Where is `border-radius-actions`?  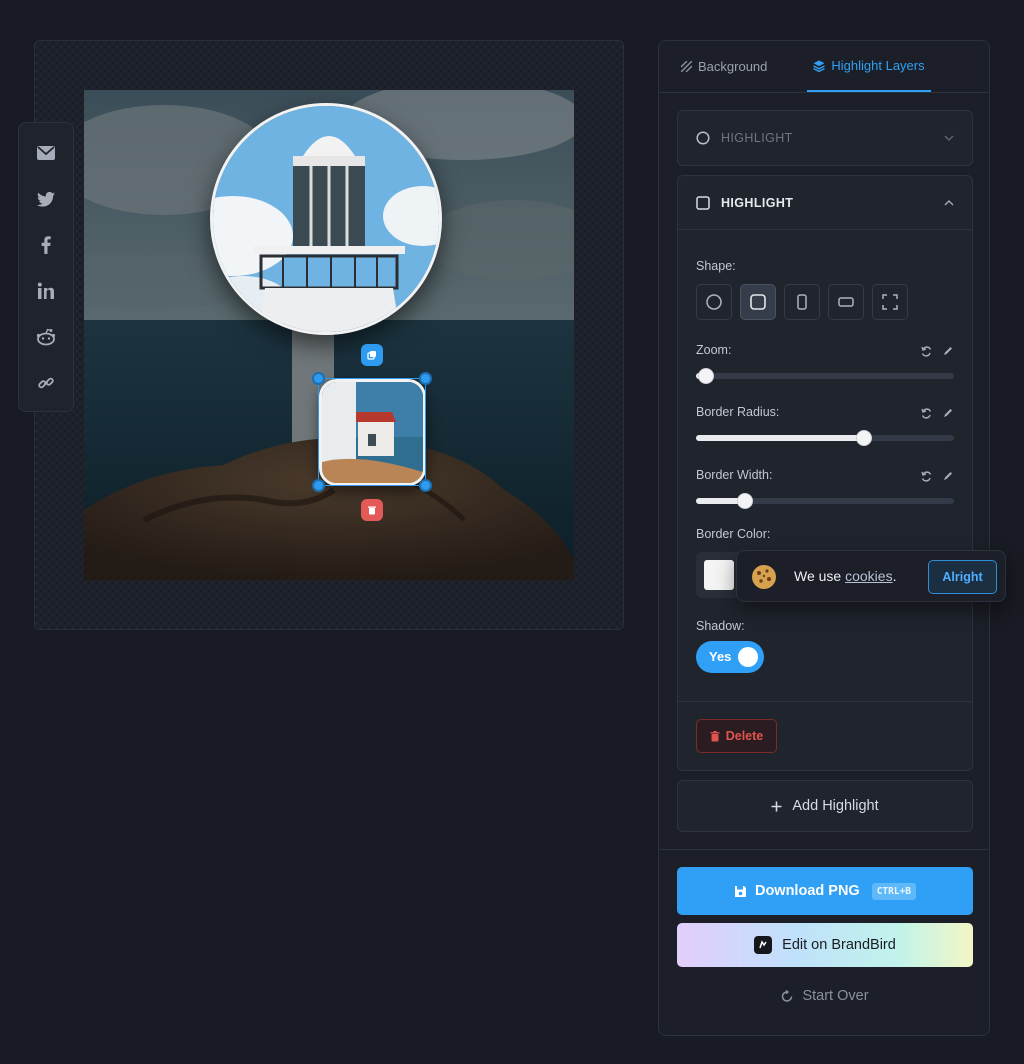
border-radius-actions is located at coordinates (937, 413).